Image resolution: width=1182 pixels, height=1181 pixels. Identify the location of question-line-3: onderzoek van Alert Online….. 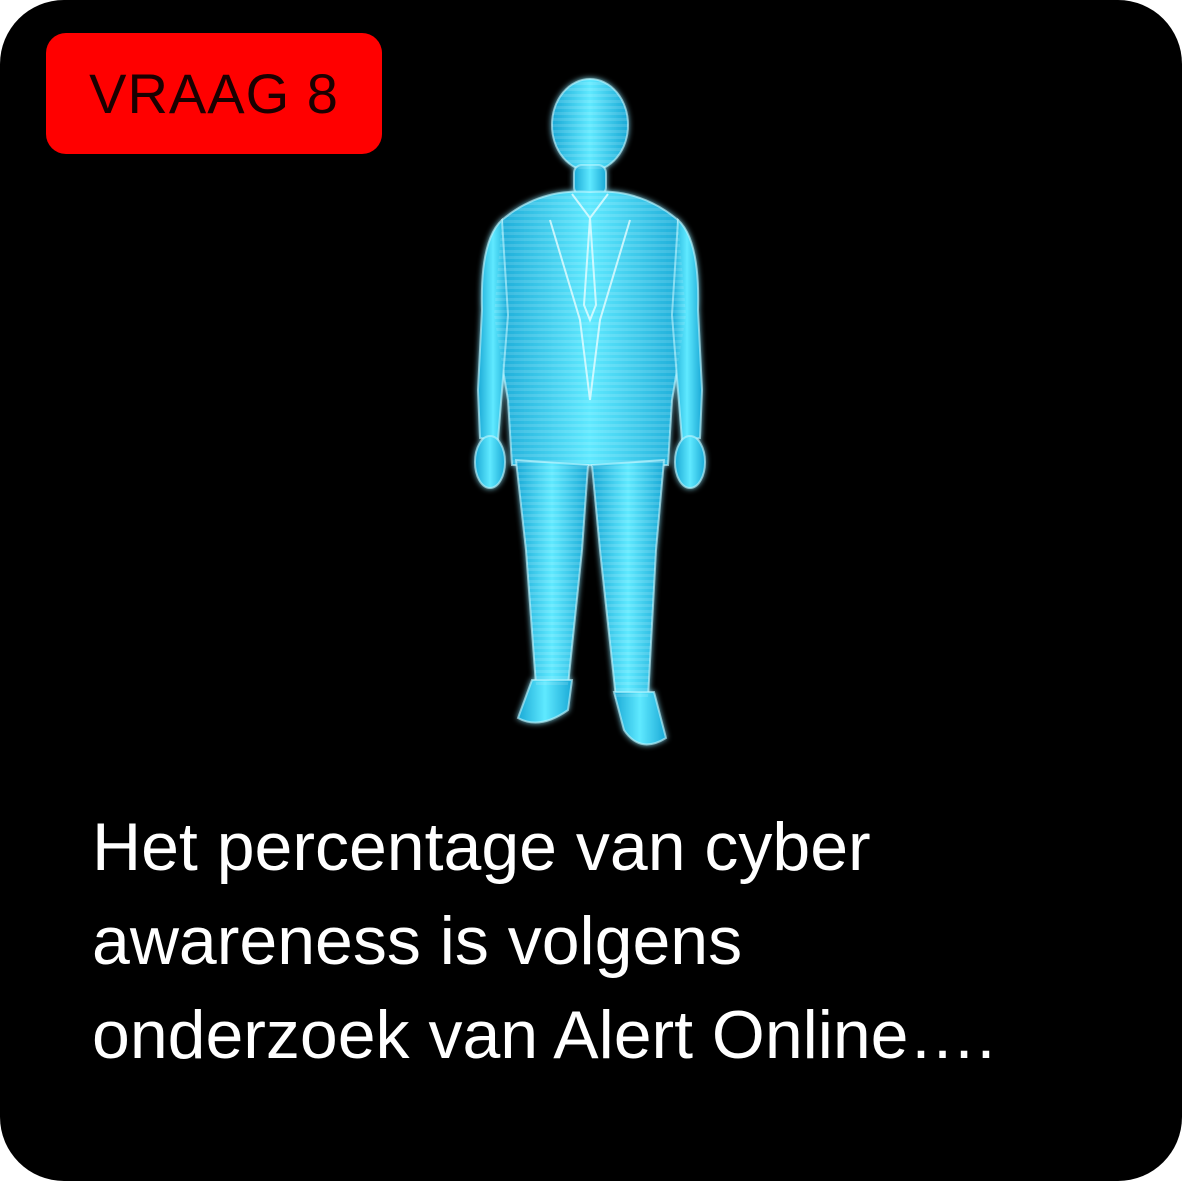
(544, 1035).